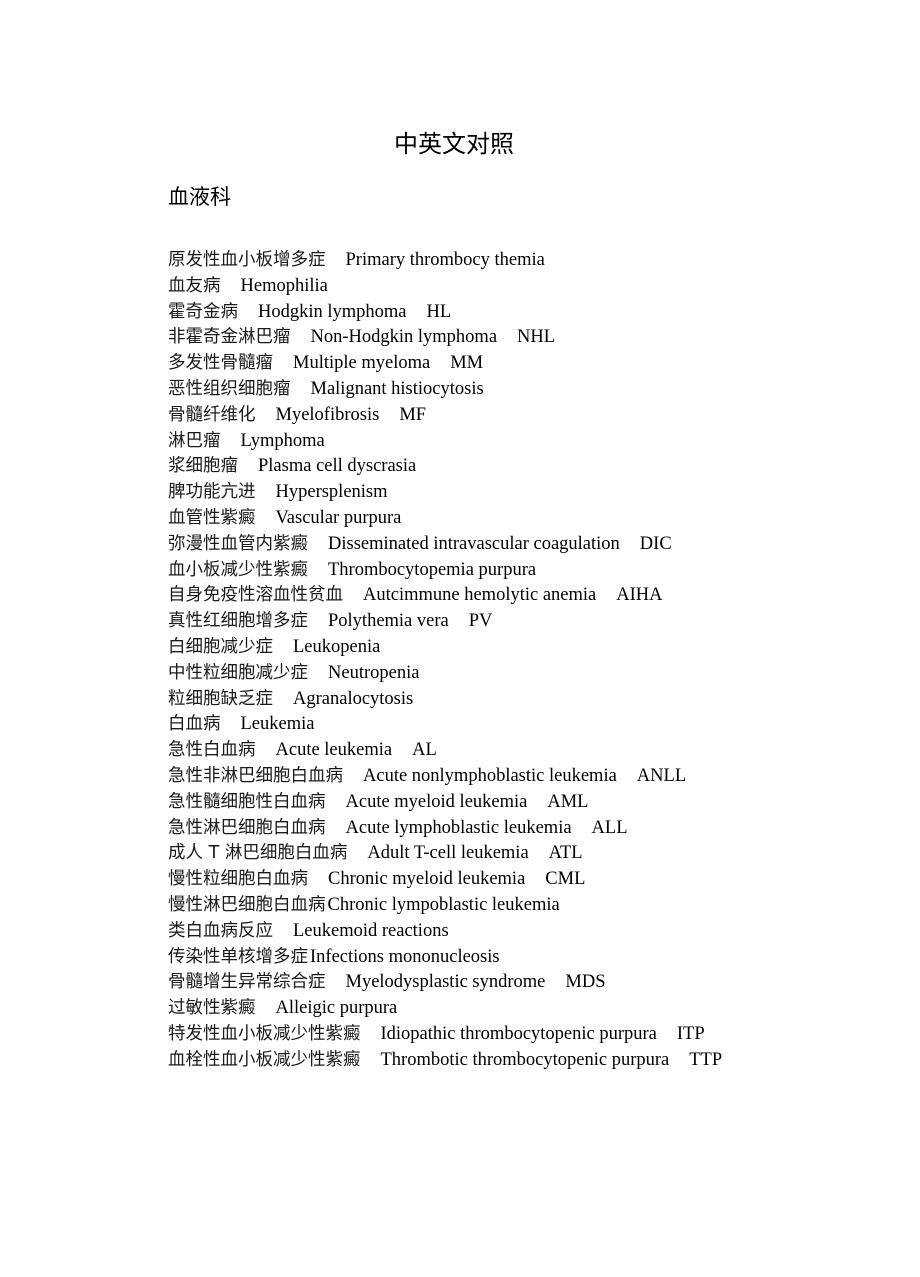 The image size is (920, 1277). What do you see at coordinates (203, 466) in the screenshot?
I see `term-chinese: 浆细胞瘤` at bounding box center [203, 466].